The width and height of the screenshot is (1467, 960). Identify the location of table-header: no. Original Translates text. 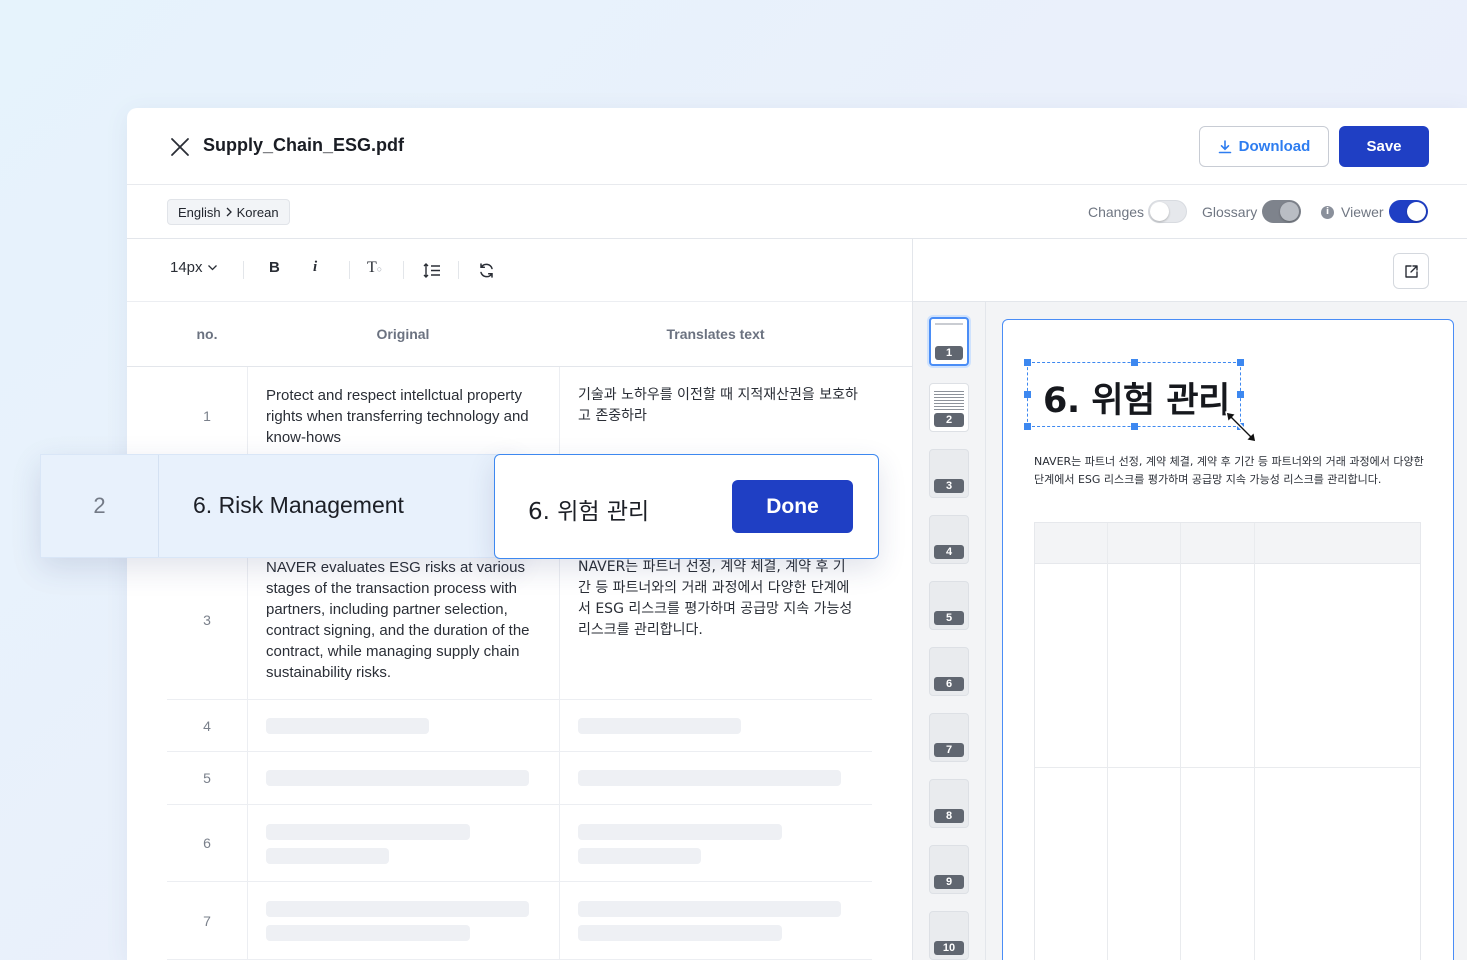
(519, 334).